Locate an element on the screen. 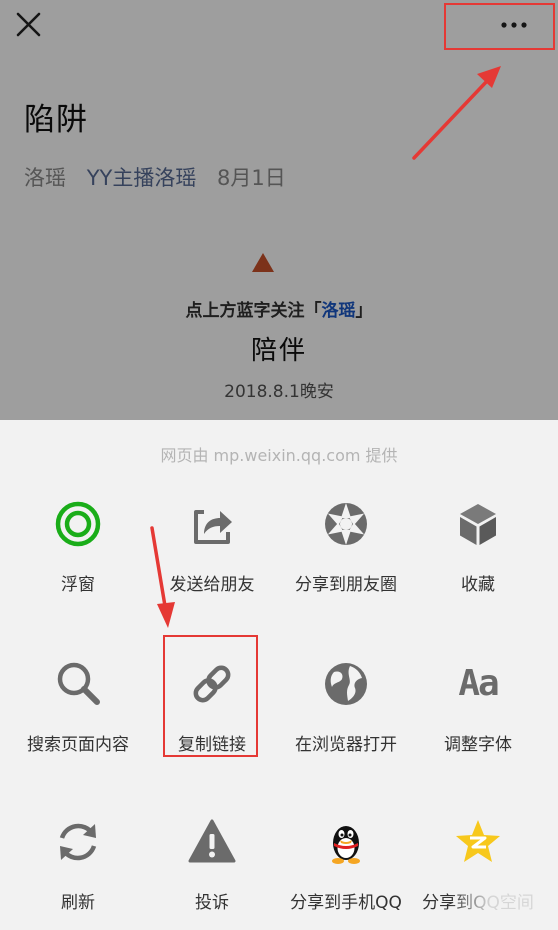 The height and width of the screenshot is (930, 558). article-author: 洛瑶 is located at coordinates (45, 178).